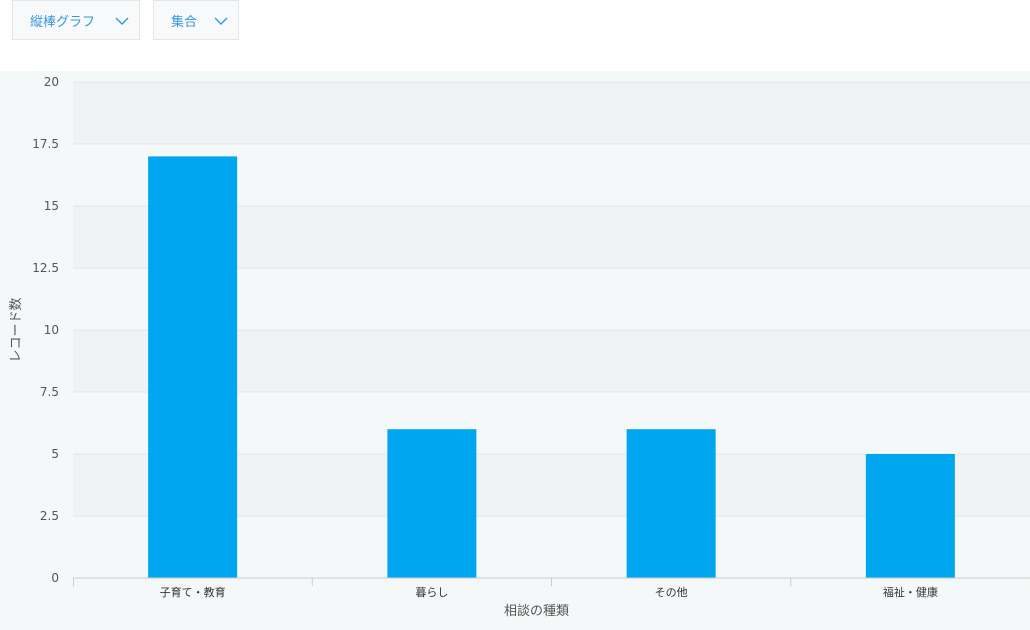 This screenshot has width=1030, height=630. What do you see at coordinates (431, 592) in the screenshot?
I see `x-tick-label: 暮らし` at bounding box center [431, 592].